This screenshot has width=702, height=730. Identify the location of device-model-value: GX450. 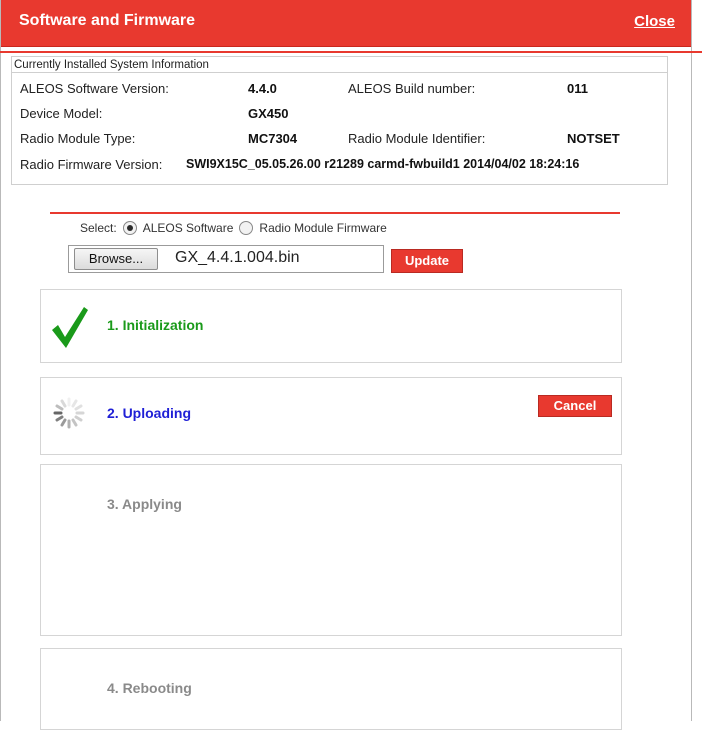
(268, 113).